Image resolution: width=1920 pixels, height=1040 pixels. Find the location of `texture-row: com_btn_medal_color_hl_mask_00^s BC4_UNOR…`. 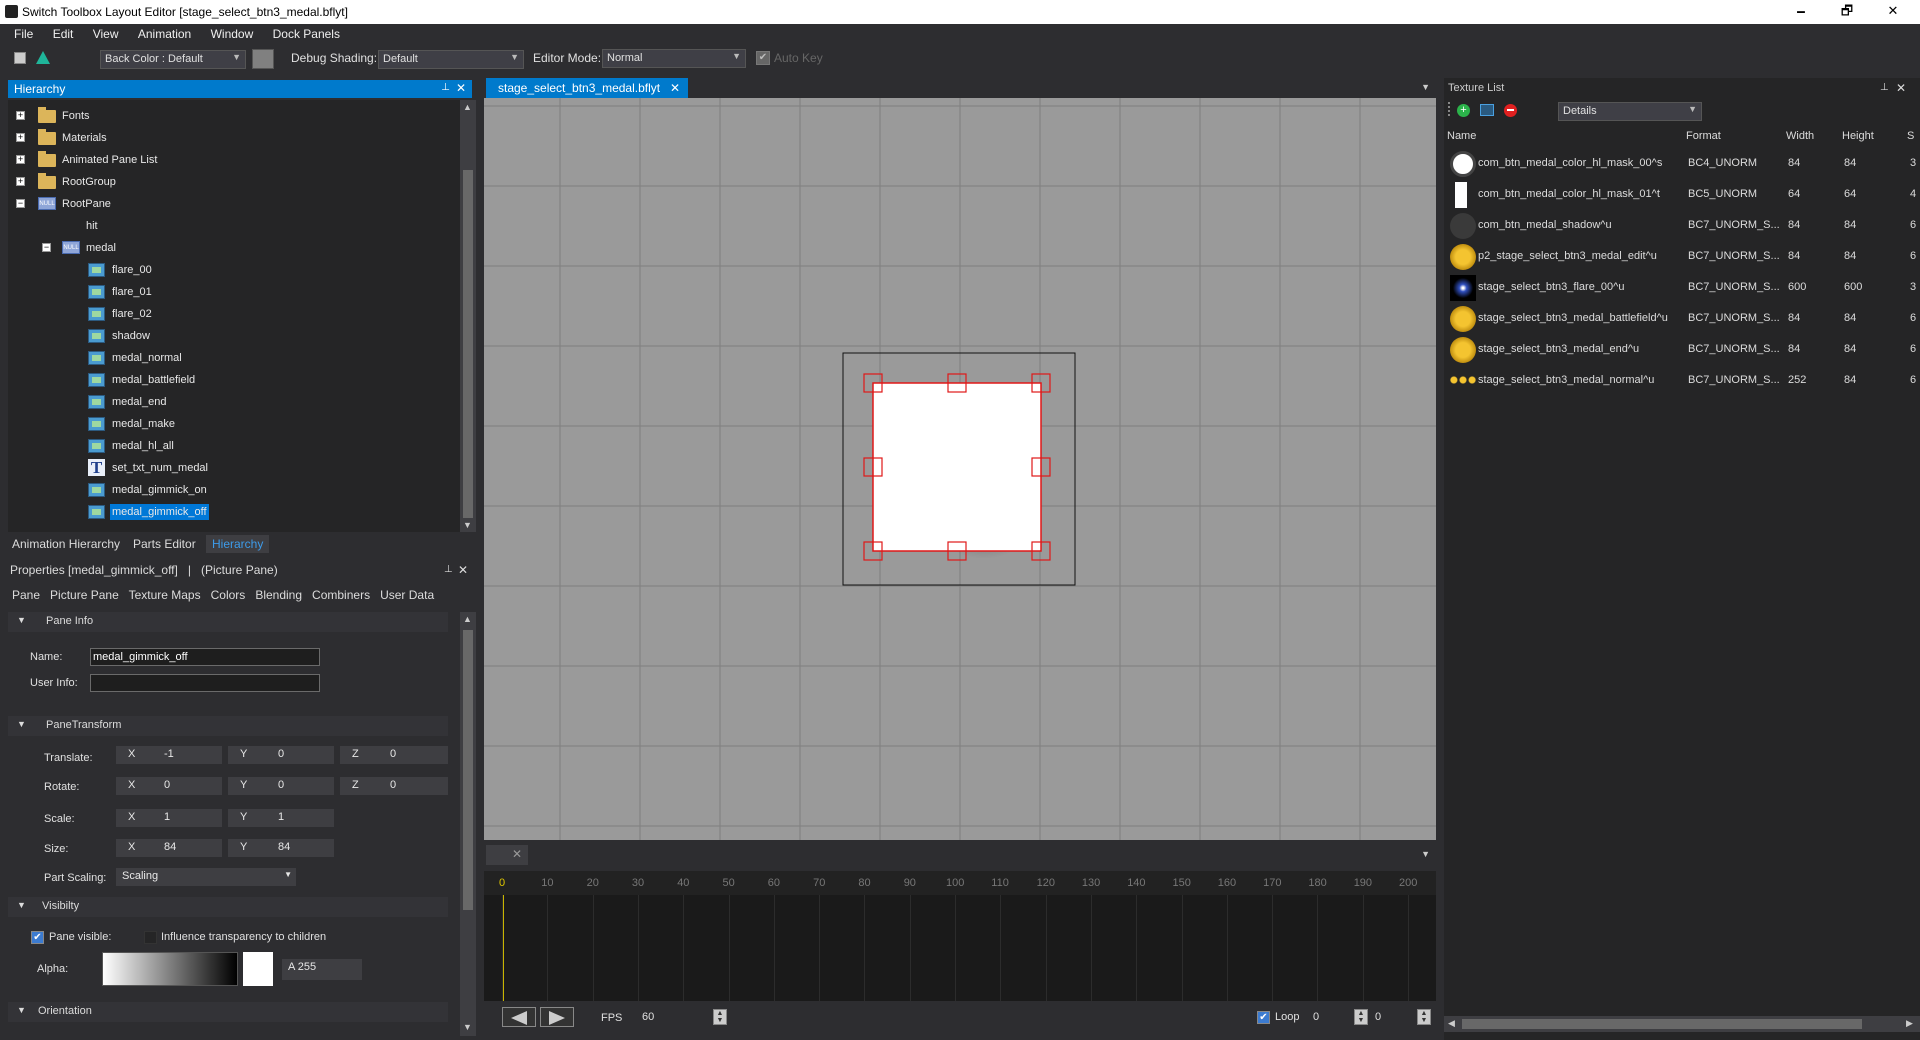

texture-row: com_btn_medal_color_hl_mask_00^s BC4_UNOR… is located at coordinates (1683, 163).